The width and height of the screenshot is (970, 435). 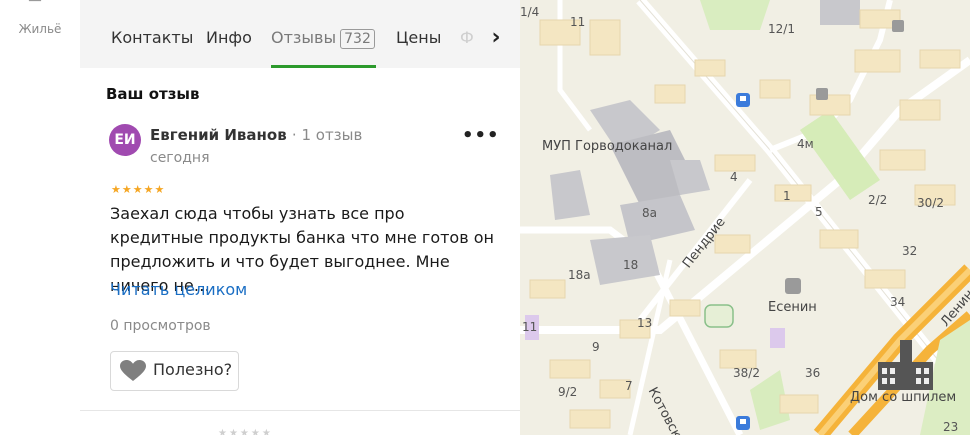 I want to click on map-label: 13, so click(x=645, y=323).